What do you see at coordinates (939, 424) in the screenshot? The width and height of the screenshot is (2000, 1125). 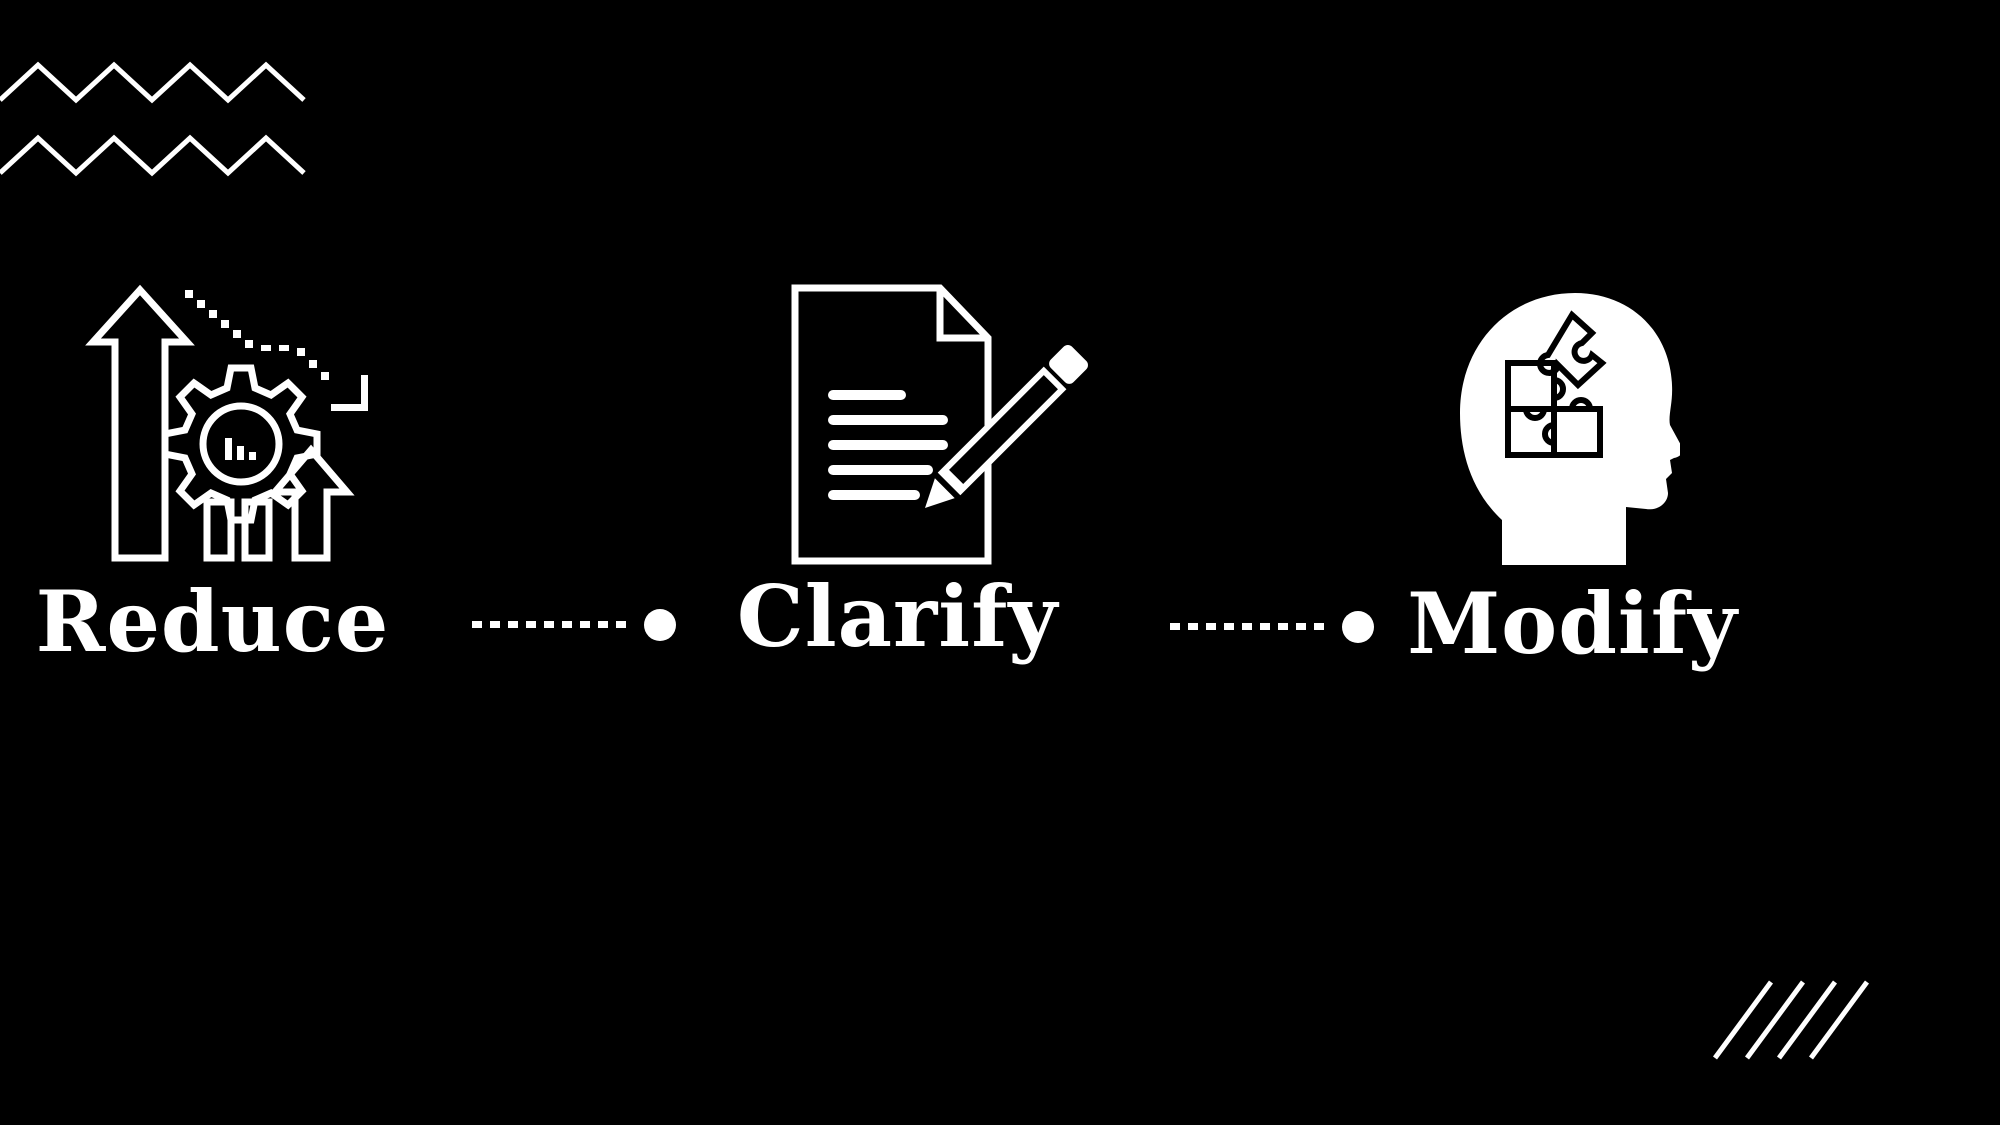 I see `document-pencil-icon` at bounding box center [939, 424].